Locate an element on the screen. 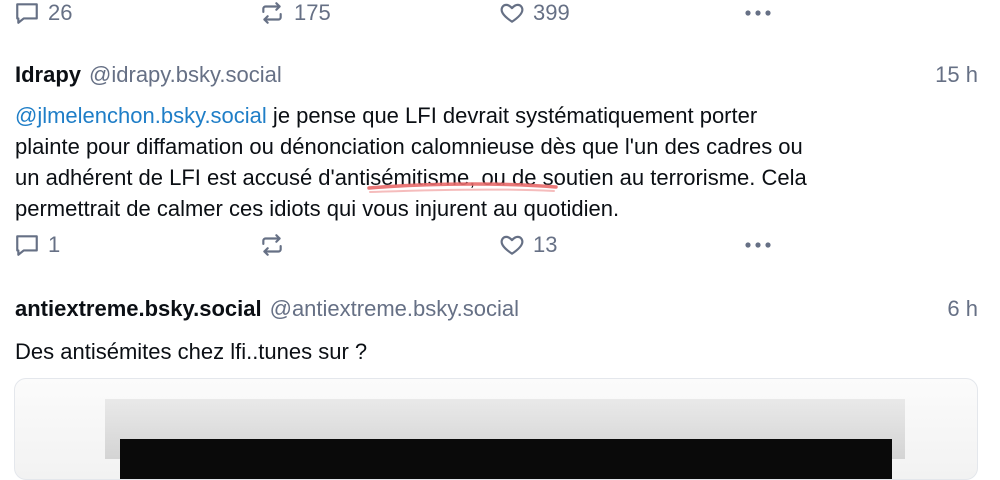 The height and width of the screenshot is (480, 1000). post2-action-bar: 1 13 is located at coordinates (500, 249).